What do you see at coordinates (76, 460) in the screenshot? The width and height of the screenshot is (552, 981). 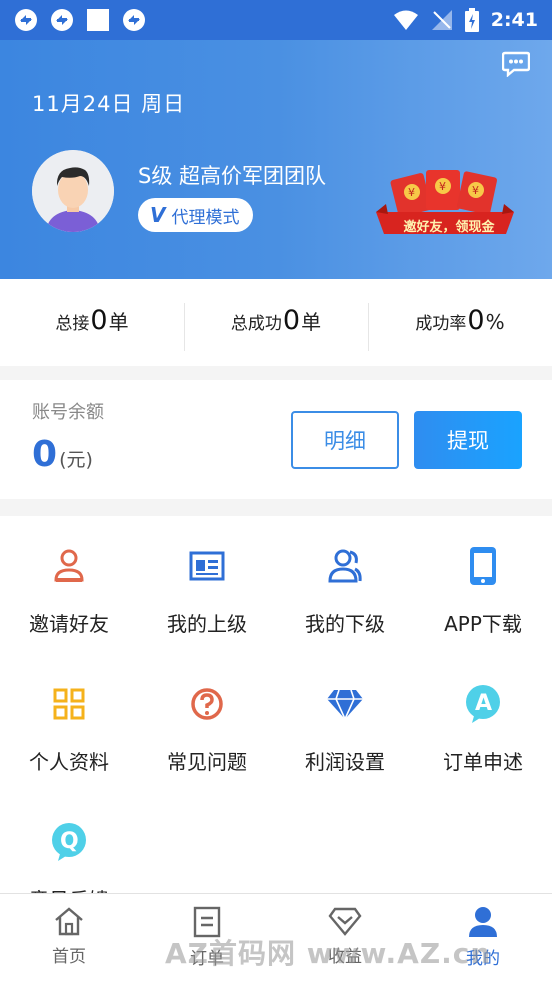 I see `balance-unit: (元)` at bounding box center [76, 460].